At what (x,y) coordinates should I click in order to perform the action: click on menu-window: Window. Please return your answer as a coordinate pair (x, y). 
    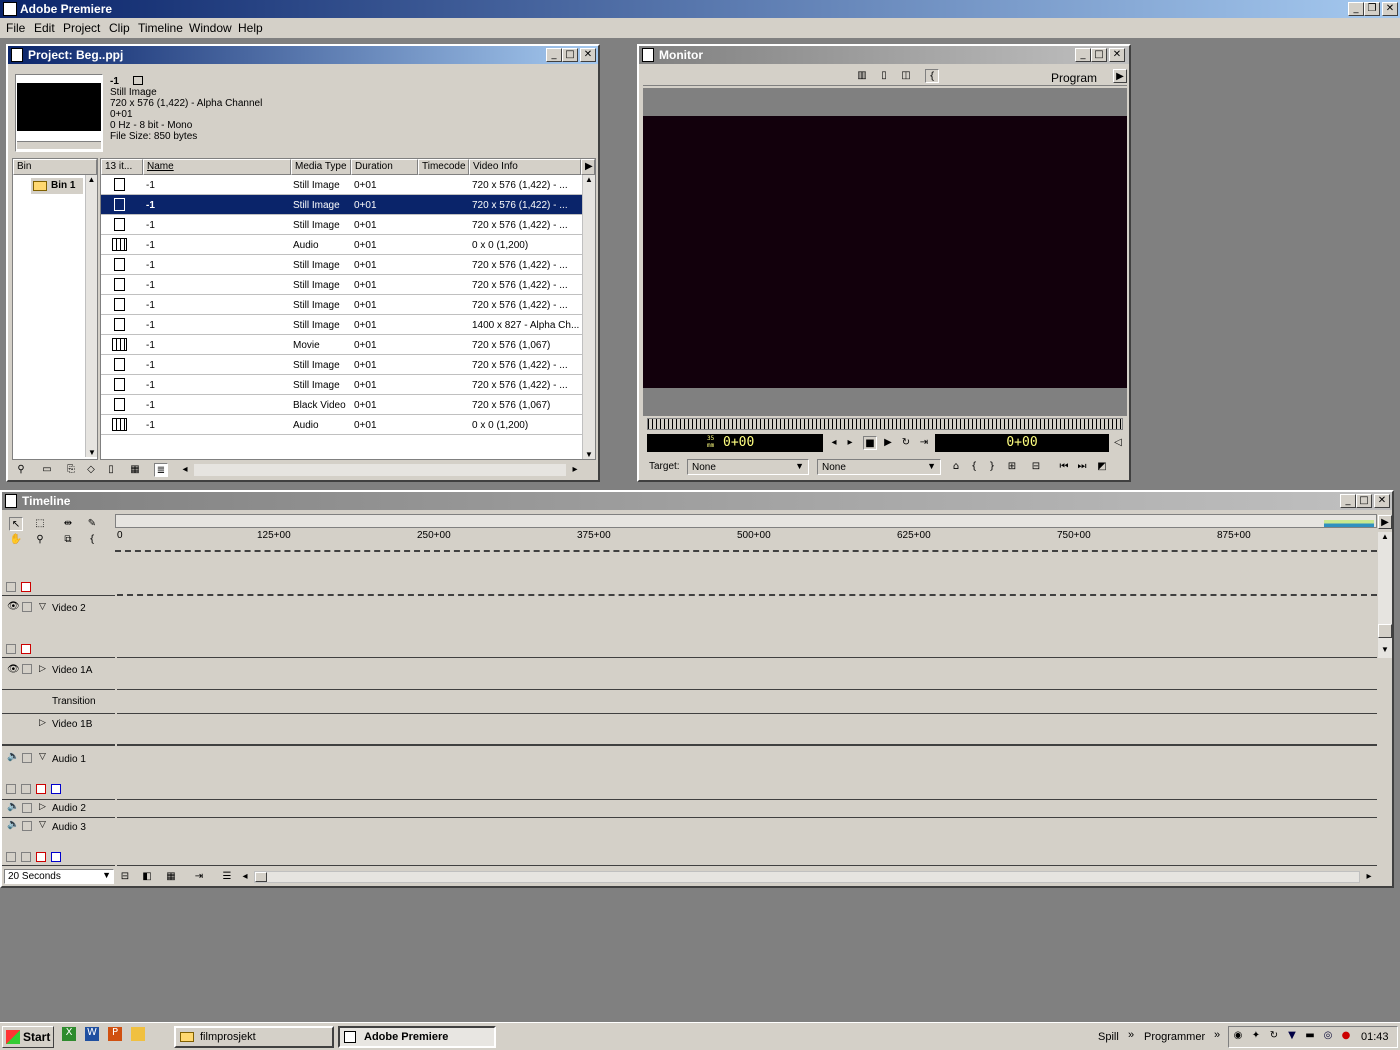
    Looking at the image, I should click on (210, 28).